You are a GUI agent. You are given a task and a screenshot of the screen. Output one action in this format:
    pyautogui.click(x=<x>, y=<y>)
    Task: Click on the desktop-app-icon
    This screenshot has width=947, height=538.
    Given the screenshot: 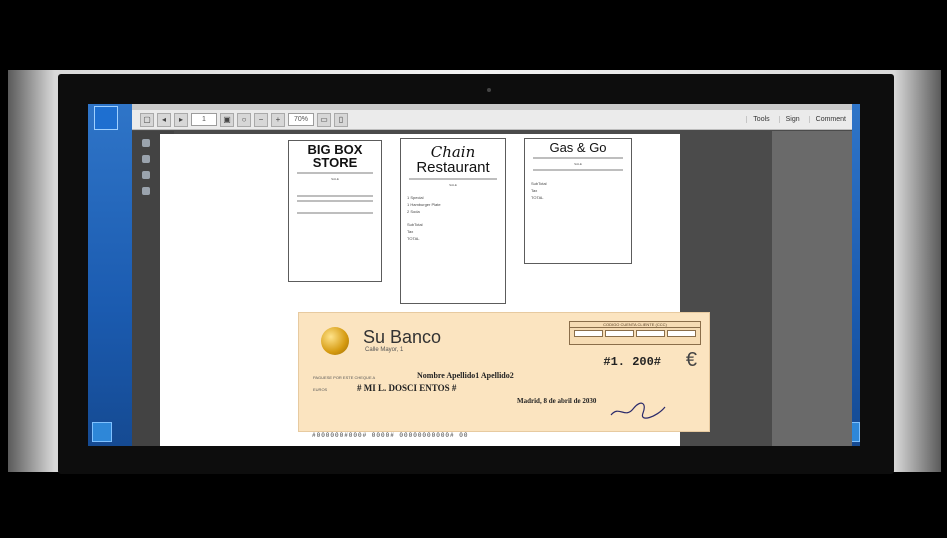 What is the action you would take?
    pyautogui.click(x=106, y=118)
    